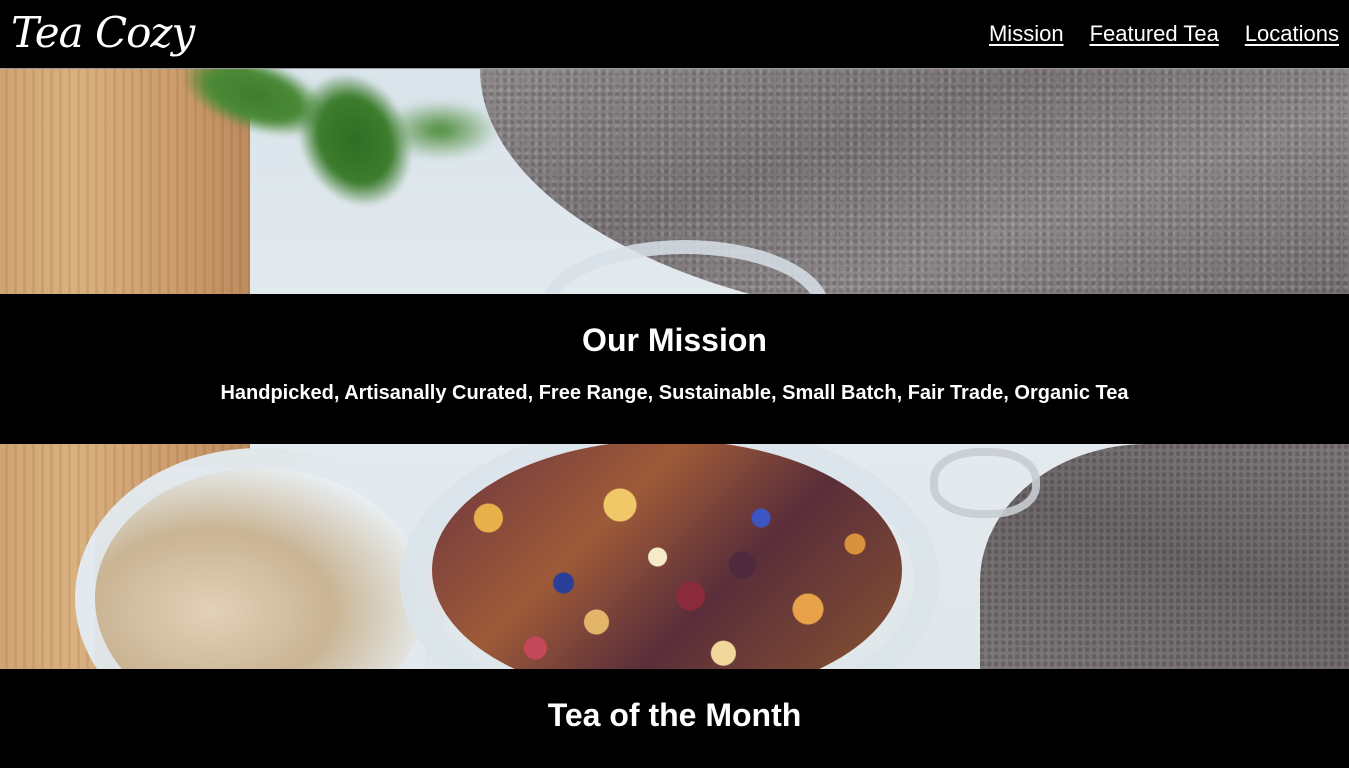 The height and width of the screenshot is (768, 1349). What do you see at coordinates (674, 340) in the screenshot?
I see `mission-title: Our Mission` at bounding box center [674, 340].